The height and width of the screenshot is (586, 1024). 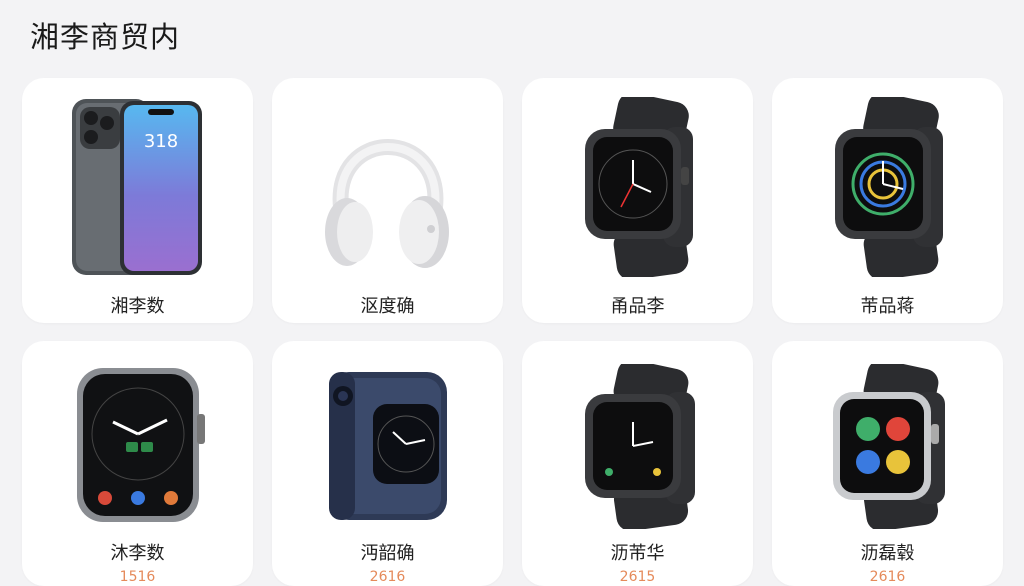 What do you see at coordinates (637, 553) in the screenshot?
I see `product-name: 沥芾华` at bounding box center [637, 553].